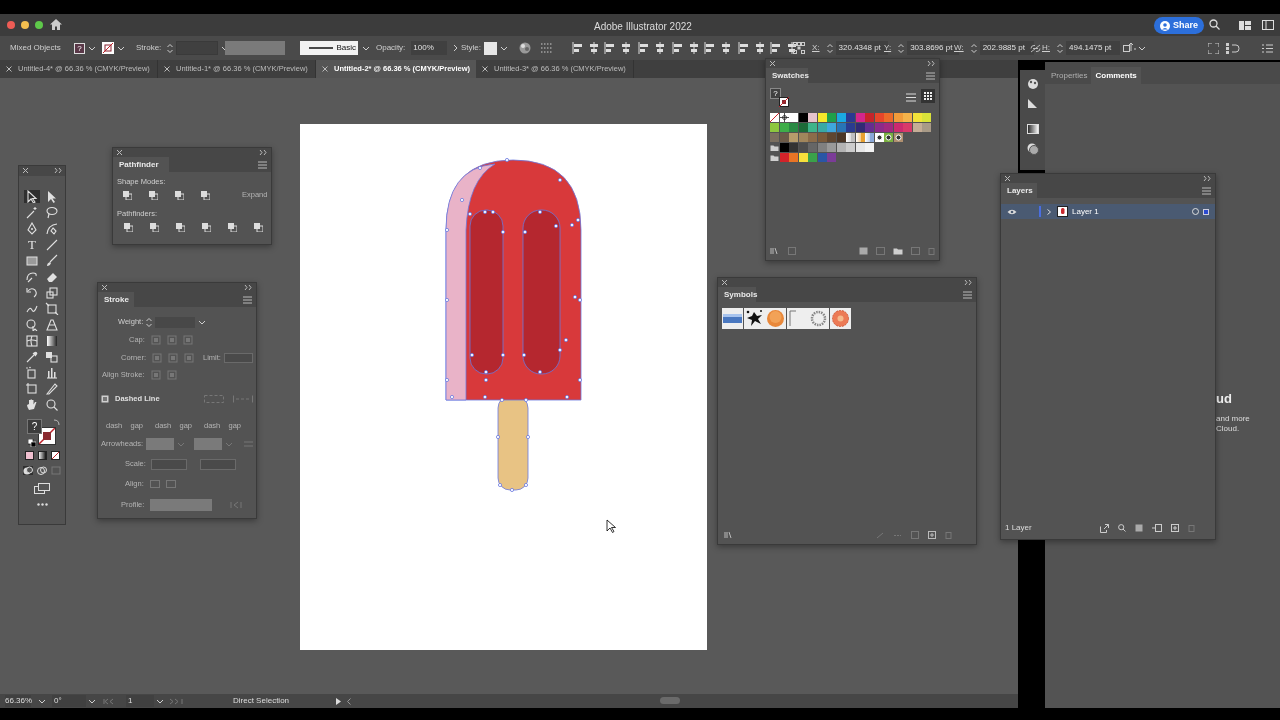 The height and width of the screenshot is (720, 1280). I want to click on type-tool-button: T, so click(32, 244).